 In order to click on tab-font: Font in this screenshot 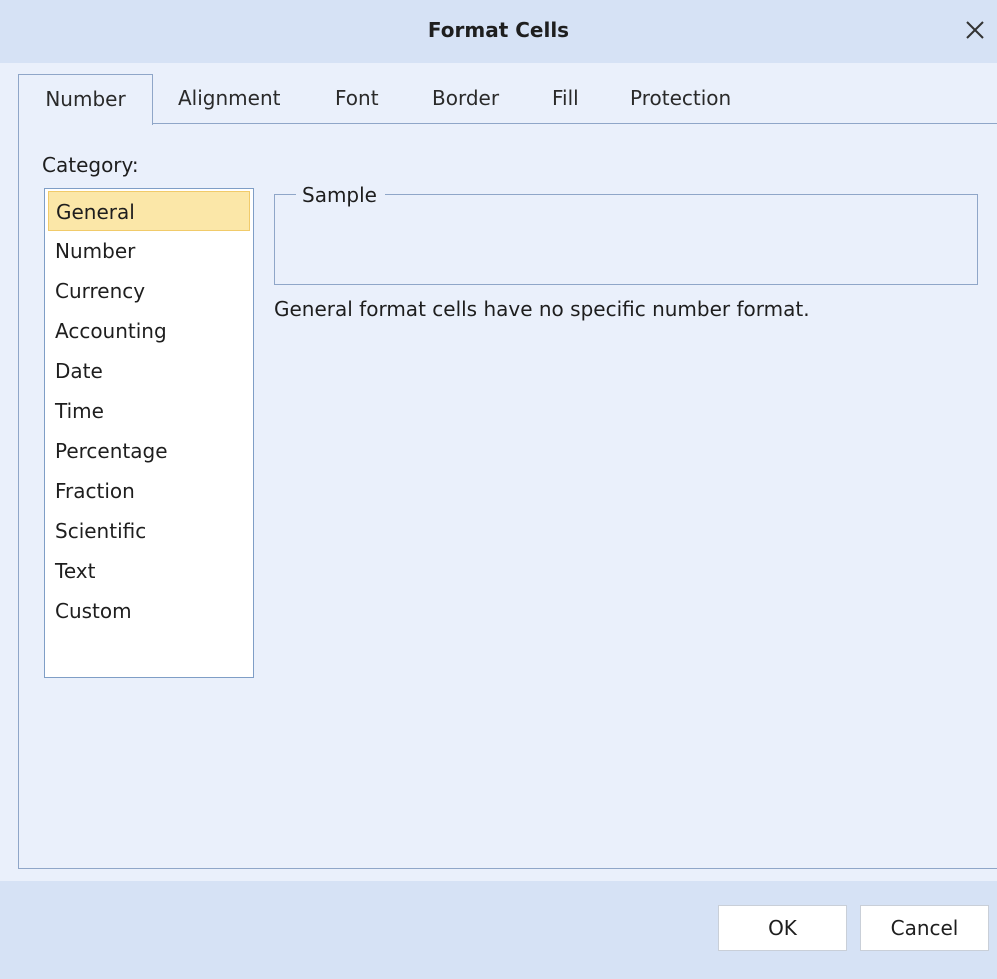, I will do `click(357, 98)`.